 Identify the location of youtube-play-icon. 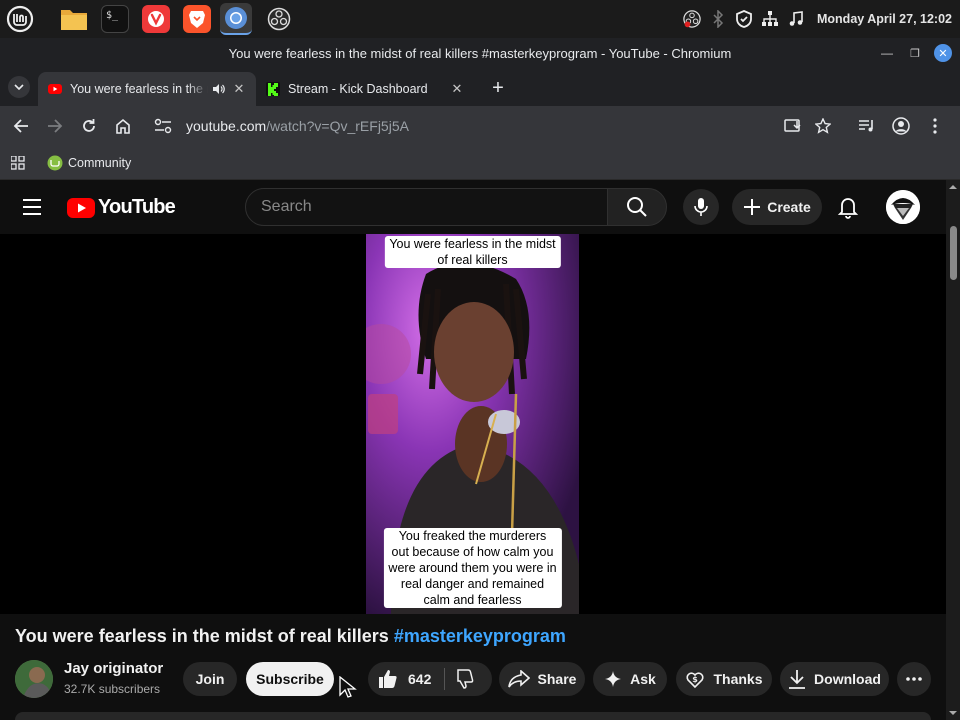
(81, 207).